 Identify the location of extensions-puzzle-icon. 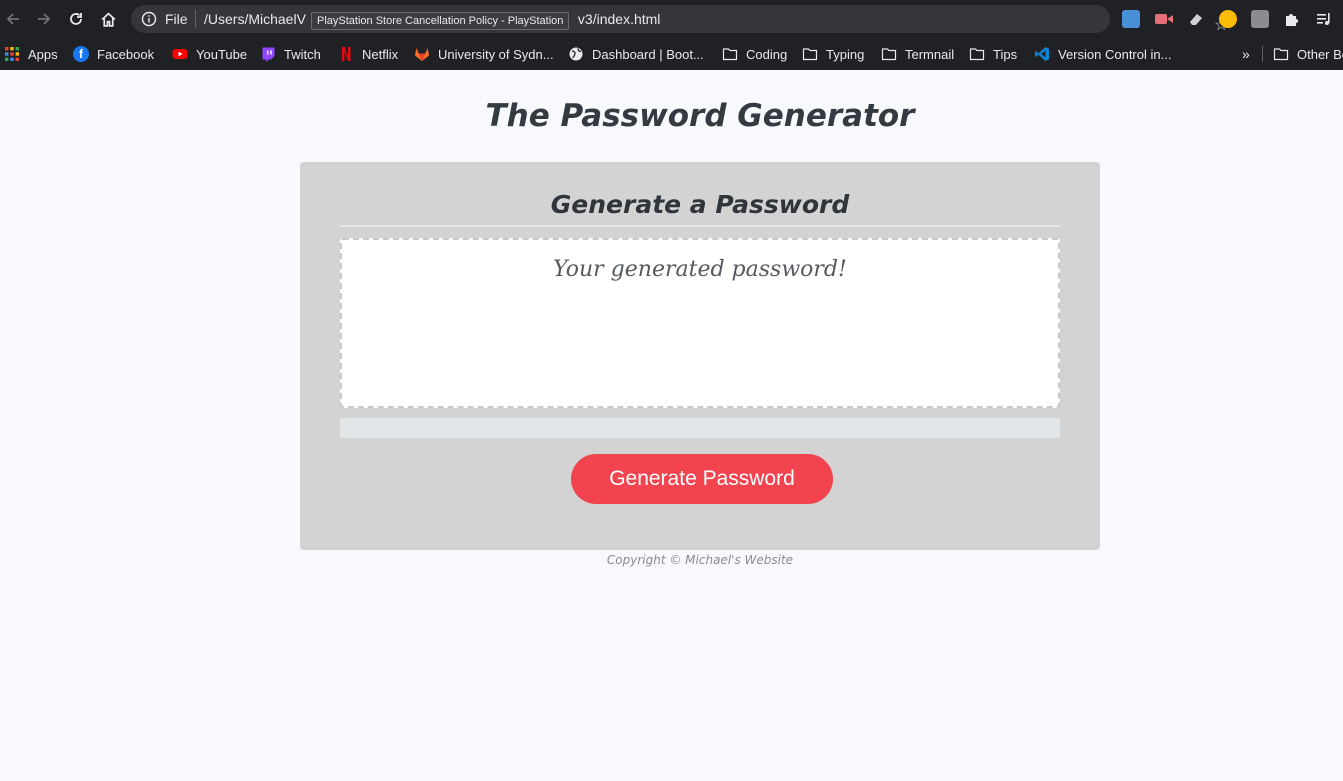
(1292, 19).